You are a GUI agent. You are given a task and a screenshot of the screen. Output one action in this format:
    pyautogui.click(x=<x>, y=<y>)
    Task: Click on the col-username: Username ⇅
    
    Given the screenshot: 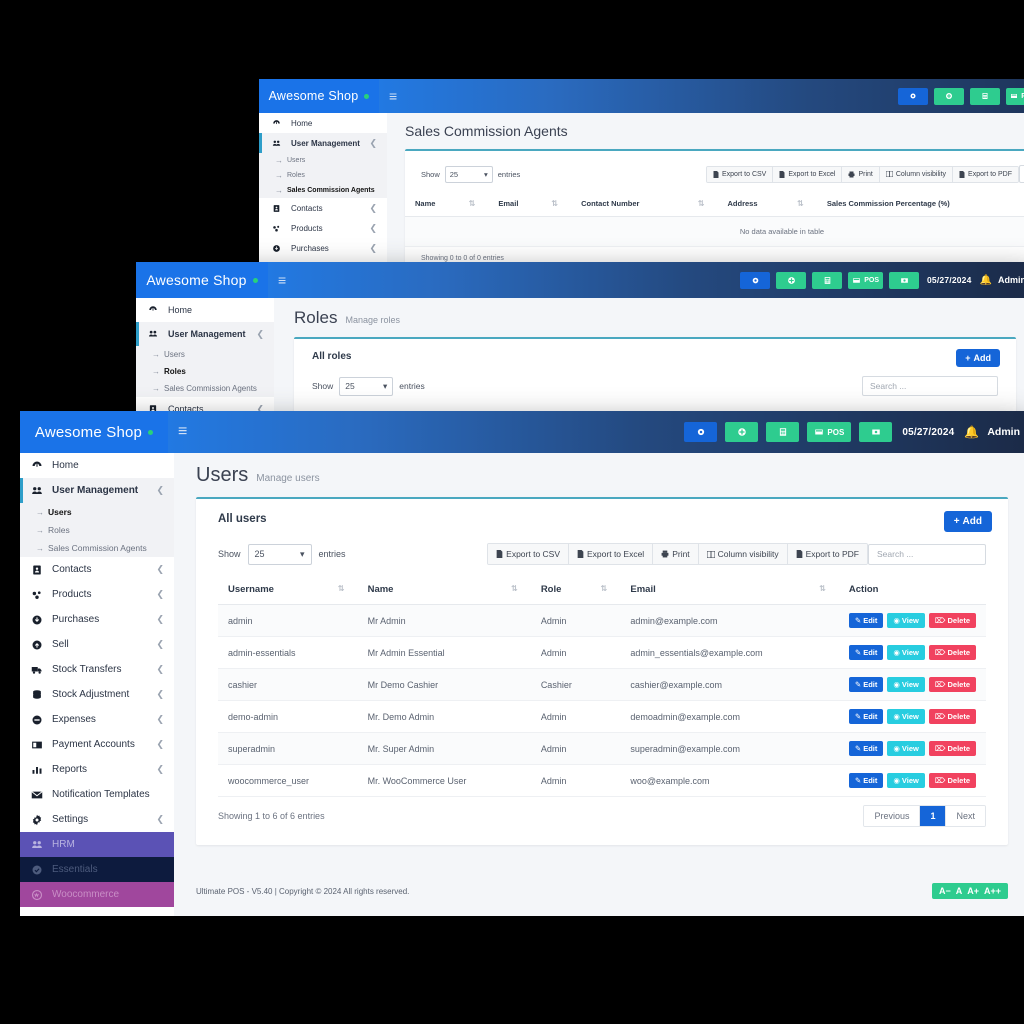 What is the action you would take?
    pyautogui.click(x=288, y=590)
    